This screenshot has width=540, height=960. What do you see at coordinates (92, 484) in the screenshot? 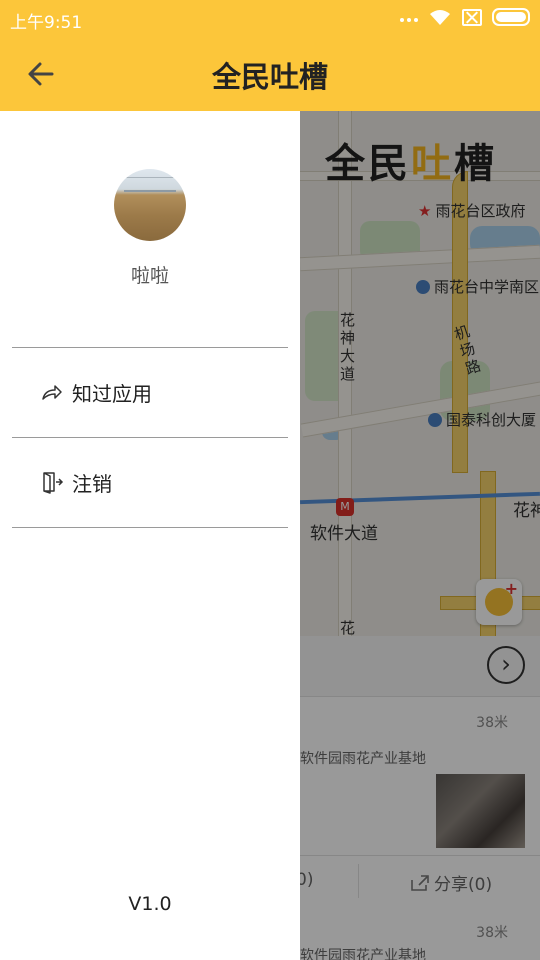
I see `menu-item-label: 注销` at bounding box center [92, 484].